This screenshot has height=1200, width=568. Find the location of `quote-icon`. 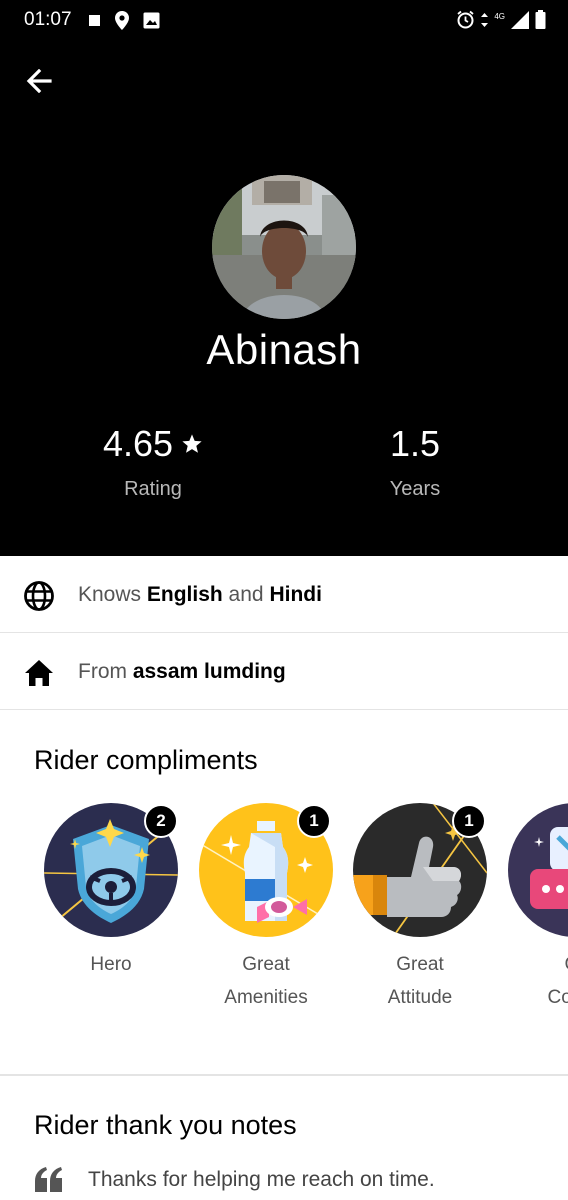

quote-icon is located at coordinates (49, 1181).